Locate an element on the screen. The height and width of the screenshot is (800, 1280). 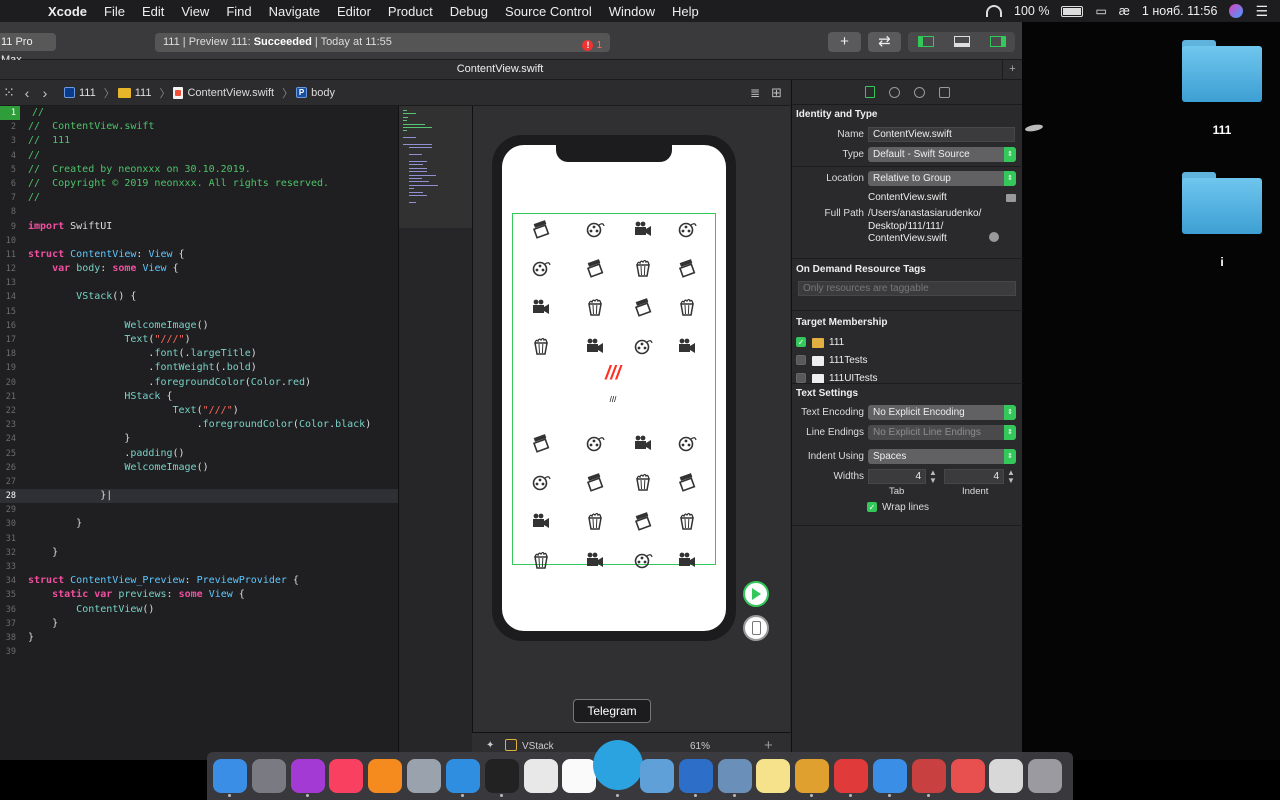
dock-podcasts-icon is located at coordinates (307, 776).